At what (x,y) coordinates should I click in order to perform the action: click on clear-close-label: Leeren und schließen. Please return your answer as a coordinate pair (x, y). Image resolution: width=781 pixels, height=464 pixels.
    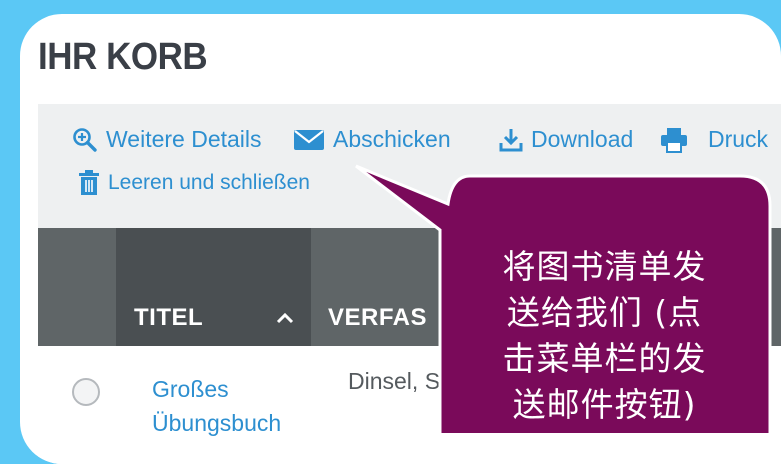
    Looking at the image, I should click on (209, 182).